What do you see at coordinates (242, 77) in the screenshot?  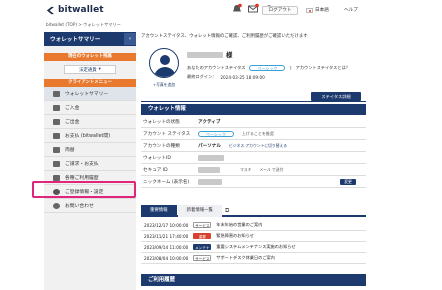 I see `last-login-value: 2024-03-25 18:09:00` at bounding box center [242, 77].